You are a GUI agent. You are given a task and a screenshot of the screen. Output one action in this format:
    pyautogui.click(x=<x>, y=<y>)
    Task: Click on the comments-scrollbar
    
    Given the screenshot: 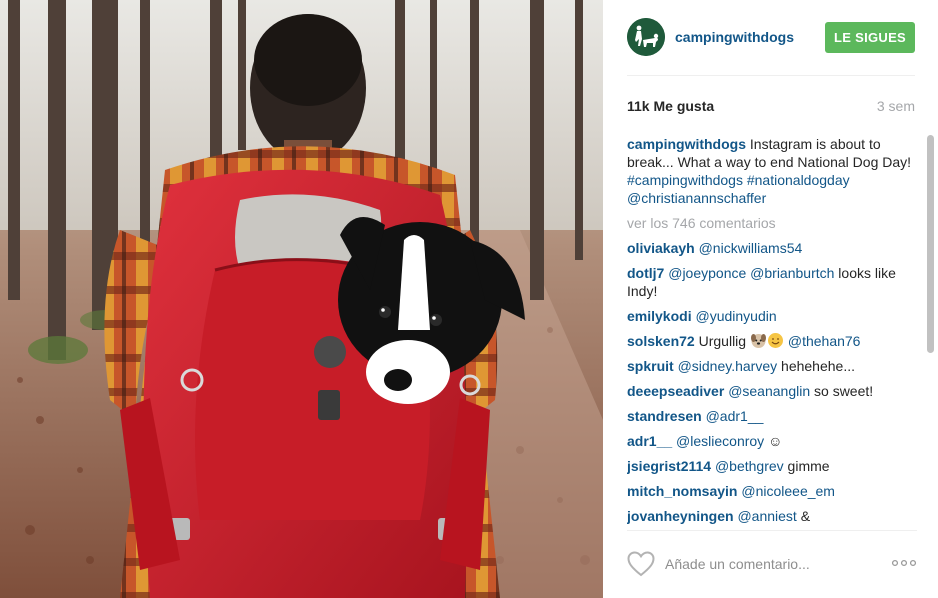 What is the action you would take?
    pyautogui.click(x=931, y=335)
    